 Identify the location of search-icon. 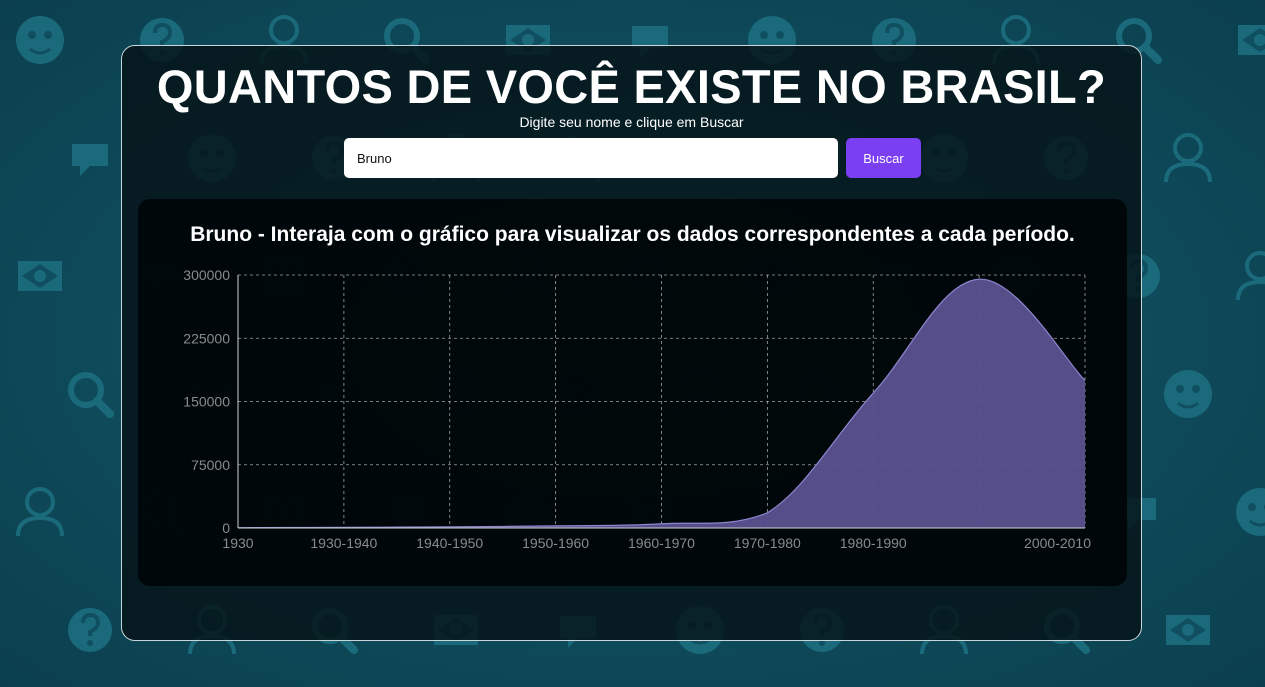
(91, 395).